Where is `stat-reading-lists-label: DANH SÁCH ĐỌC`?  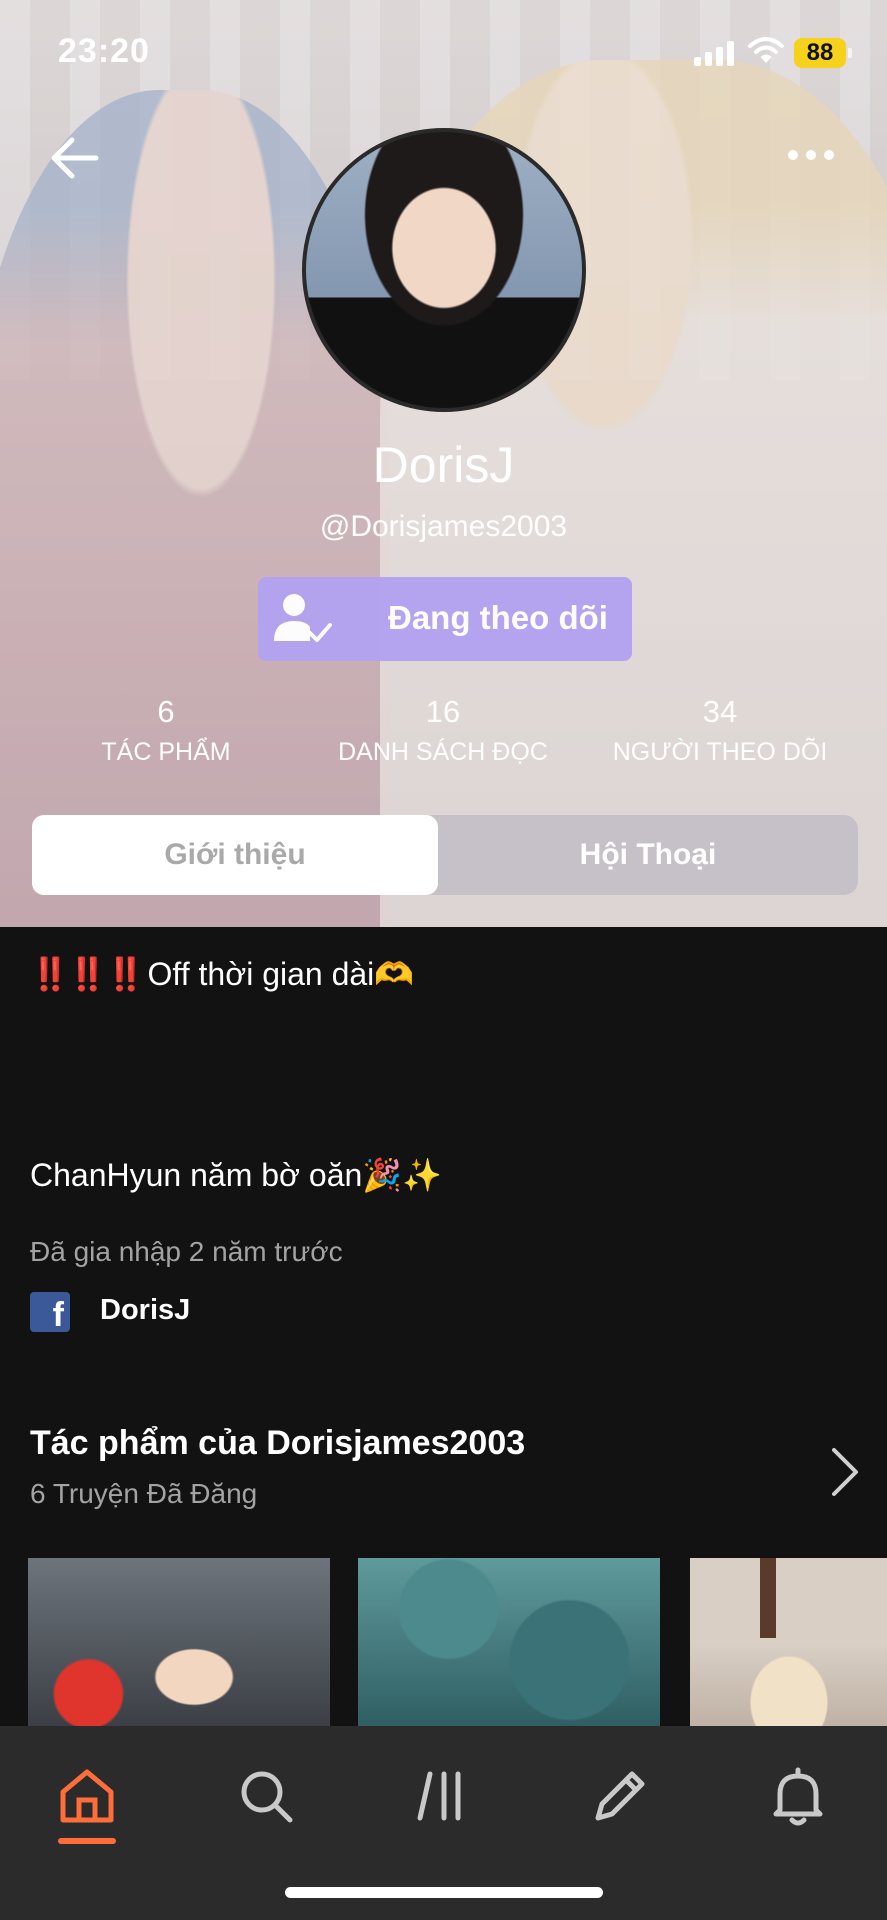
stat-reading-lists-label: DANH SÁCH ĐỌC is located at coordinates (443, 752).